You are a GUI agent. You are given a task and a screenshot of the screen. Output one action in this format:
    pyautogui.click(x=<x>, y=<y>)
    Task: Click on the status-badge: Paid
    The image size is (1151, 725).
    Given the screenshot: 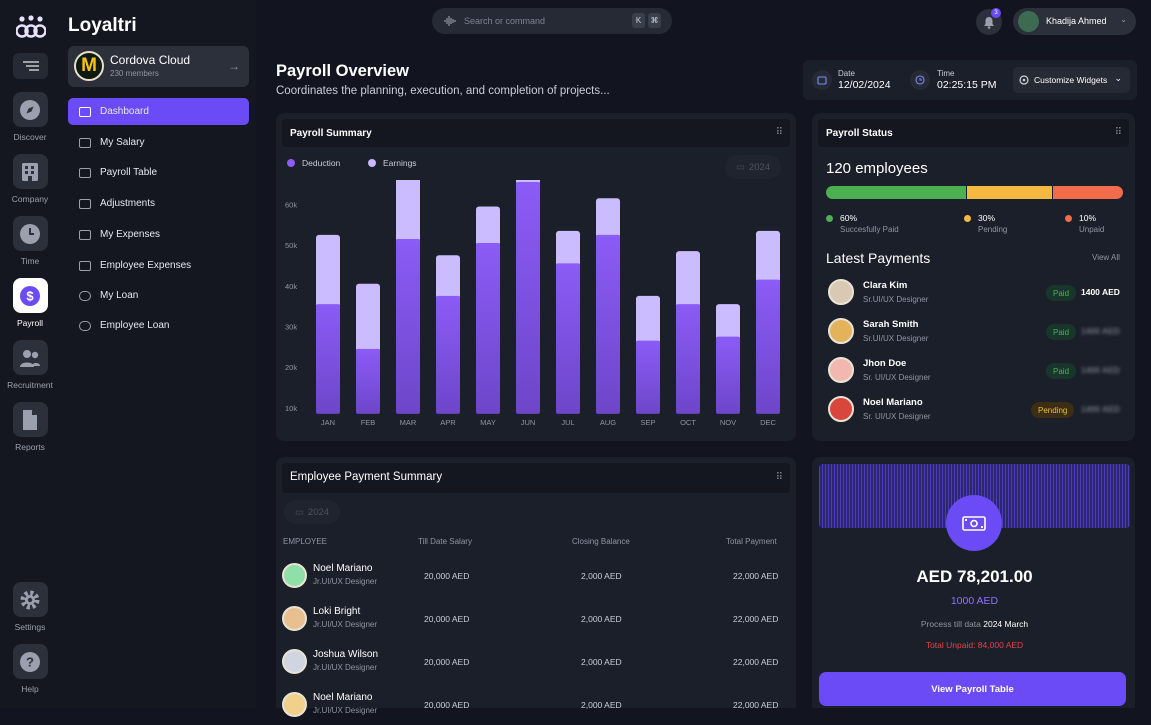 What is the action you would take?
    pyautogui.click(x=1061, y=371)
    